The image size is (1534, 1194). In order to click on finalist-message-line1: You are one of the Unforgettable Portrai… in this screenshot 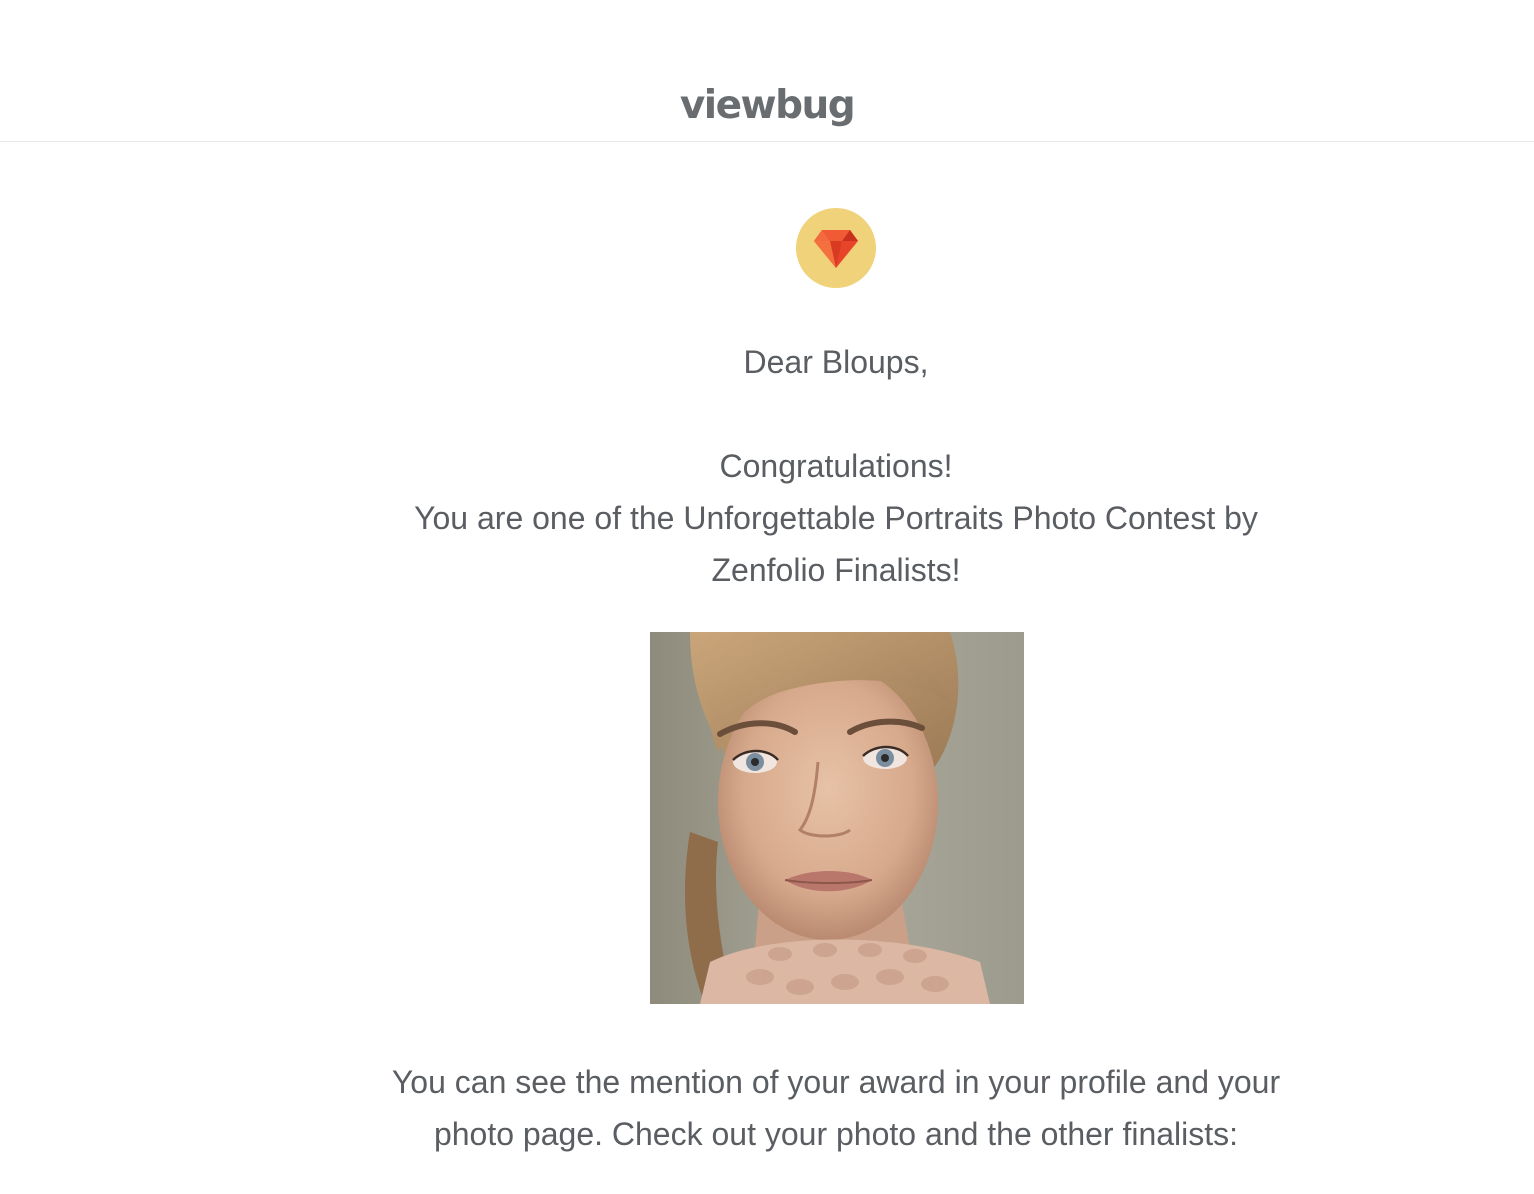, I will do `click(836, 518)`.